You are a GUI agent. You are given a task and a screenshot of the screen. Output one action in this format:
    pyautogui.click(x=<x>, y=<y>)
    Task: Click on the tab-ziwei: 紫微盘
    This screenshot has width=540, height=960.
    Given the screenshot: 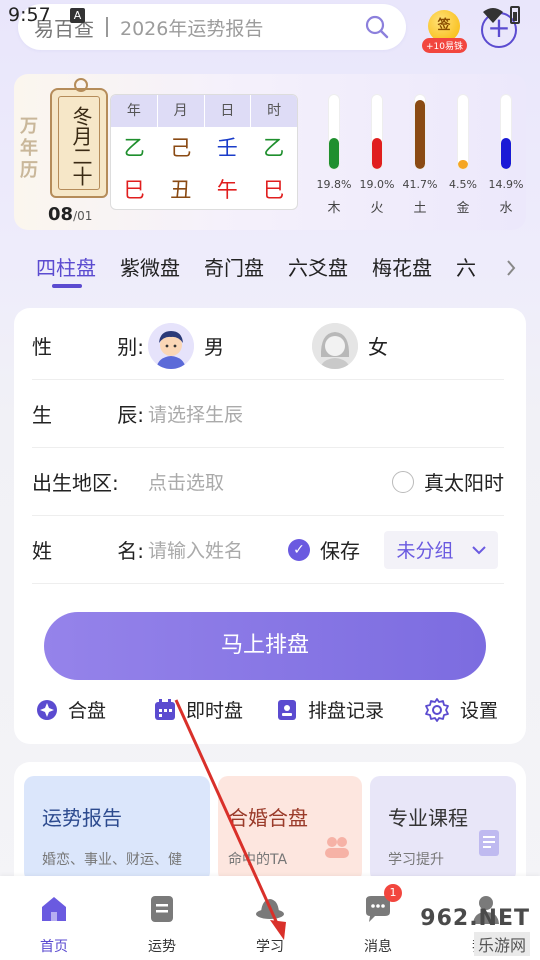 What is the action you would take?
    pyautogui.click(x=150, y=266)
    